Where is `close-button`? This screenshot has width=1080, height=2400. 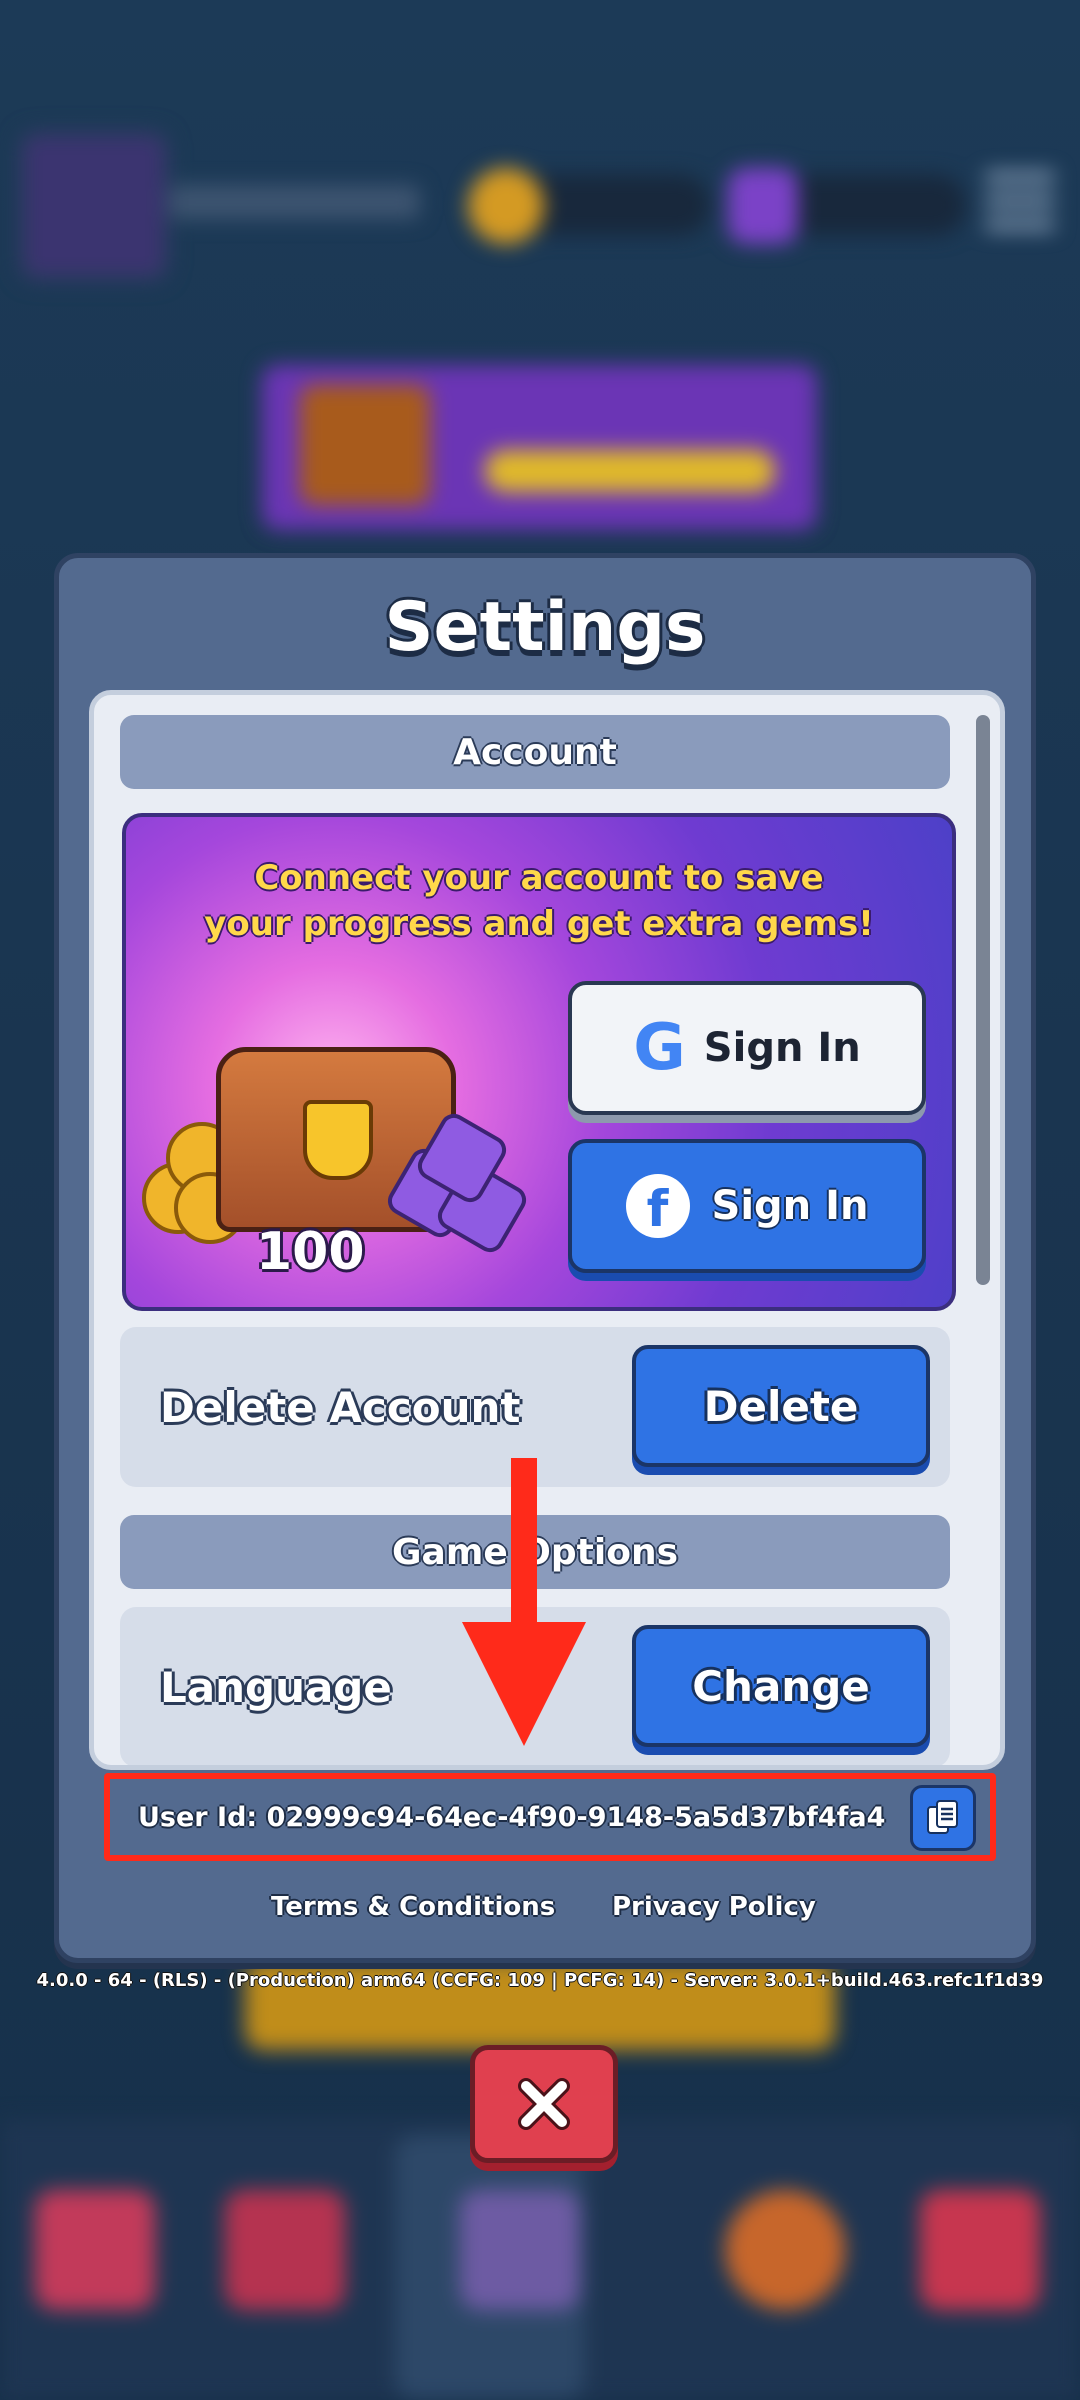 close-button is located at coordinates (544, 2104).